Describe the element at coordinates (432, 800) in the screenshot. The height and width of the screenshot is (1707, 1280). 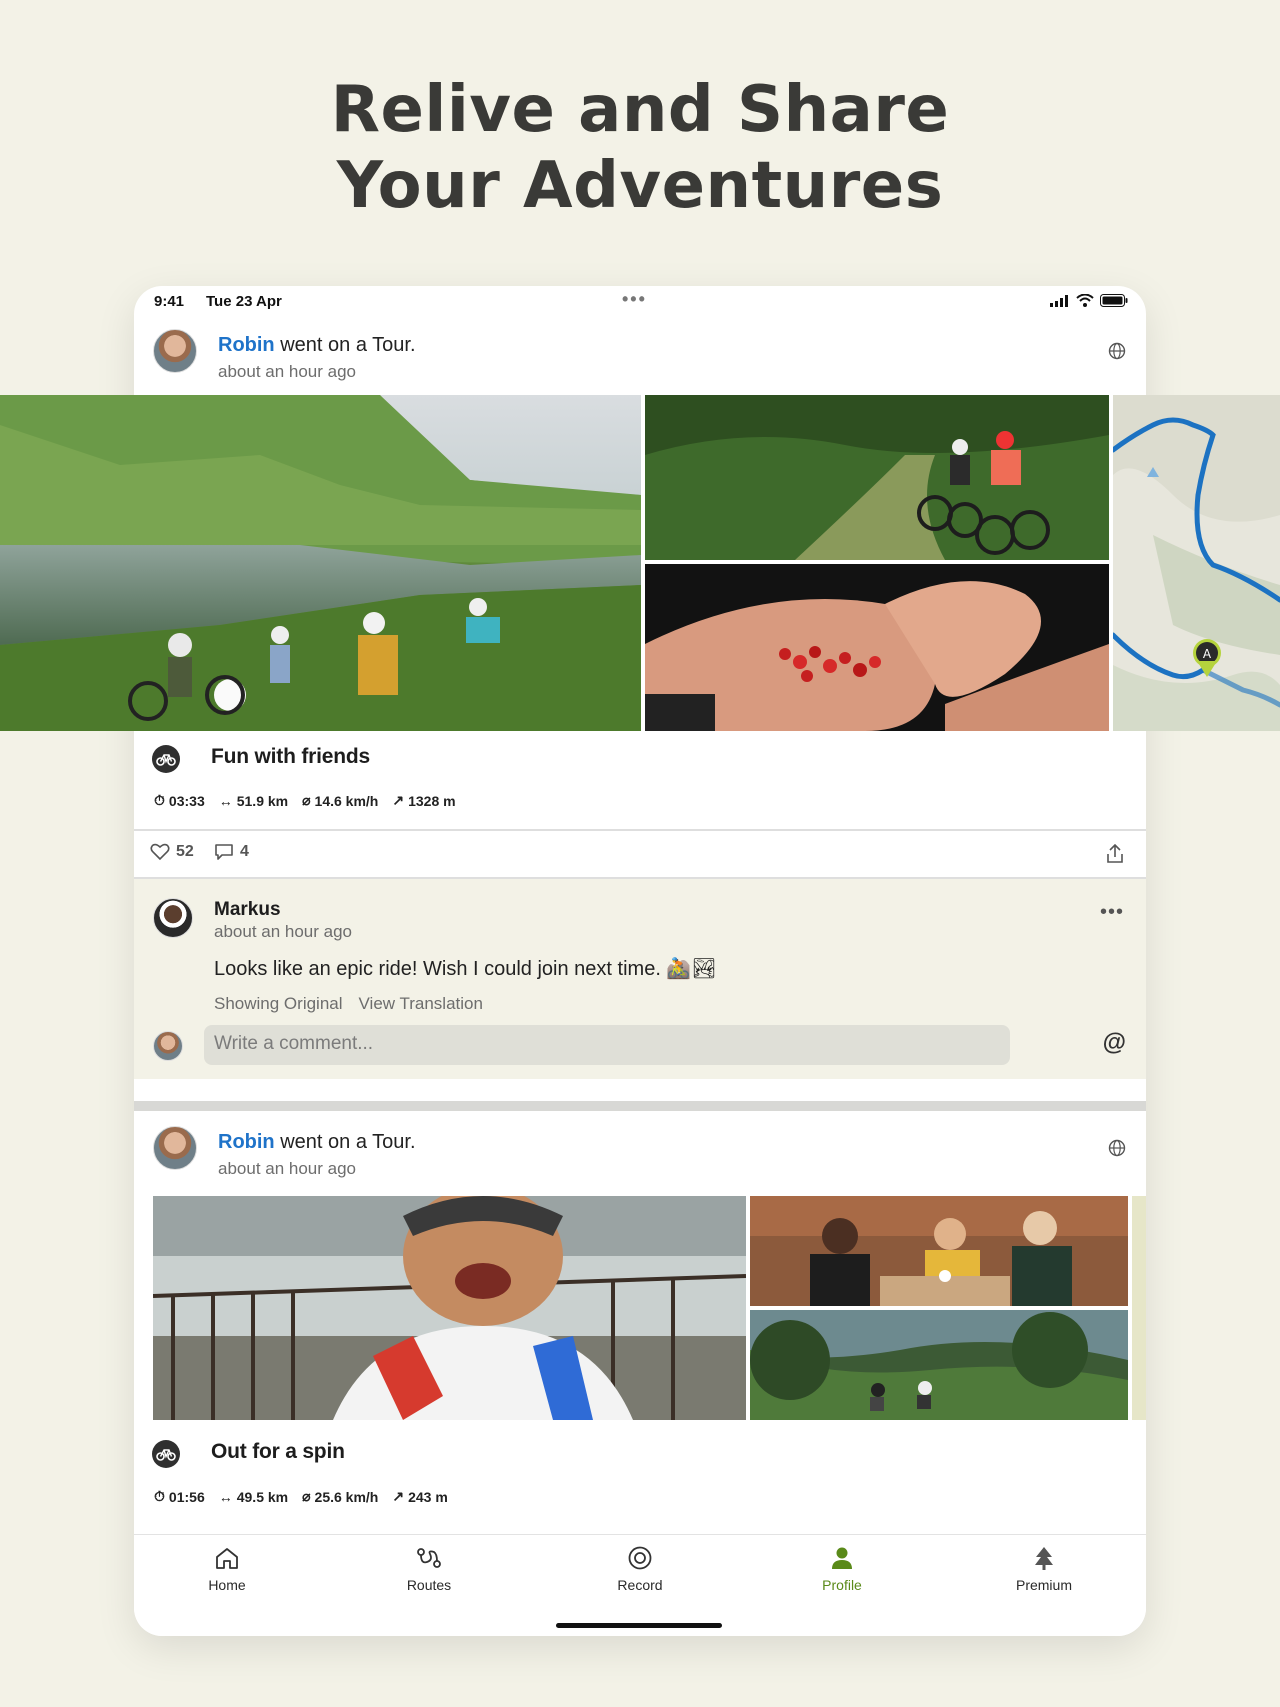
I see `elevation-value: 1328 m` at that location.